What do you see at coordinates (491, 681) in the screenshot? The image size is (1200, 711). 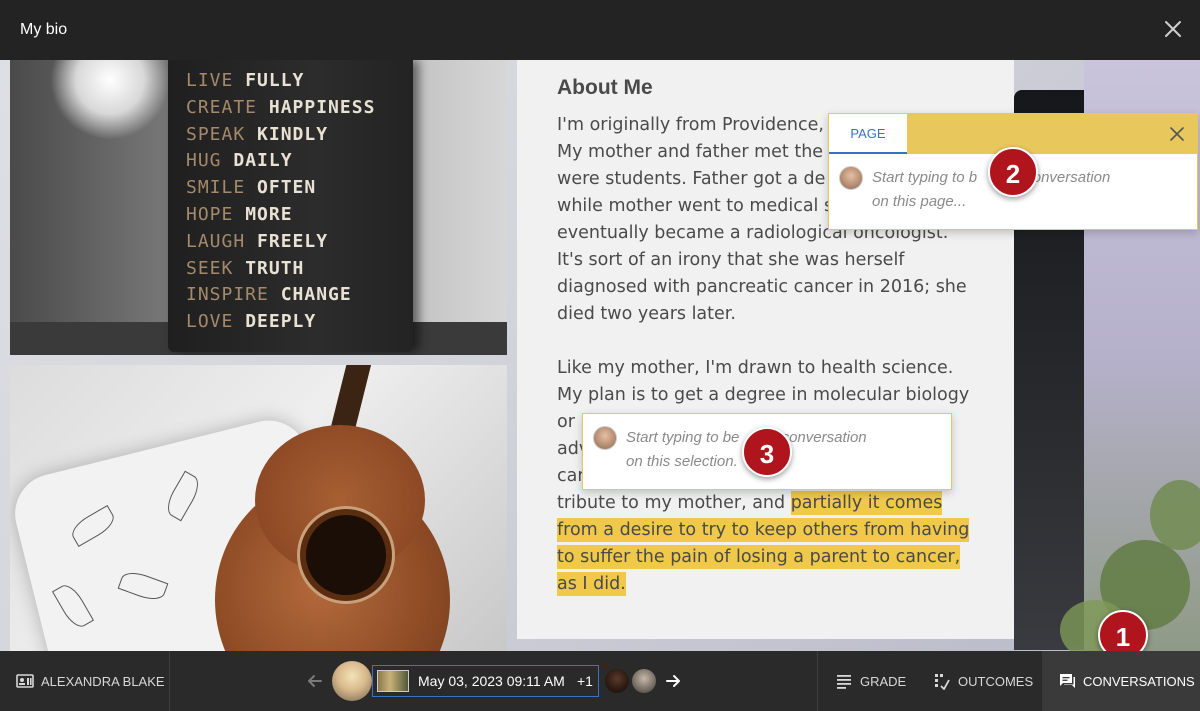 I see `submission-date: May 03, 2023 09:11 AM` at bounding box center [491, 681].